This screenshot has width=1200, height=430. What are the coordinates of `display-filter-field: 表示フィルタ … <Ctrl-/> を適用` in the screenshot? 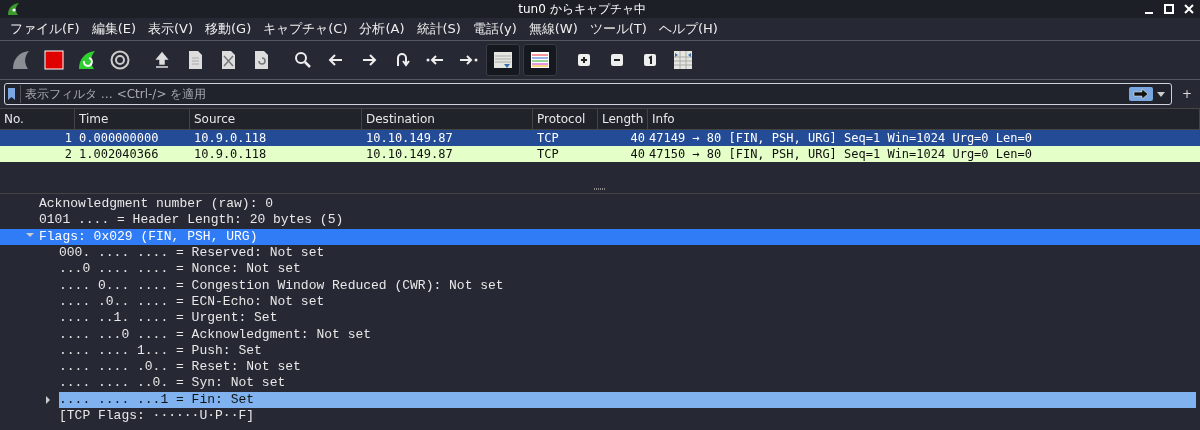 It's located at (588, 94).